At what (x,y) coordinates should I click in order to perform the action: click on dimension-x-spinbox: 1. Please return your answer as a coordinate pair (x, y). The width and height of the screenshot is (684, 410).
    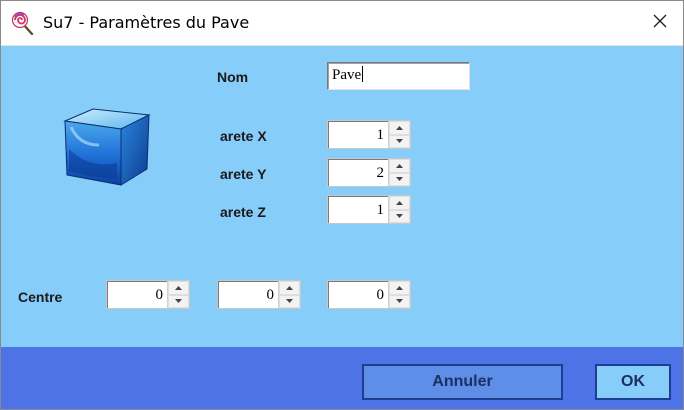
    Looking at the image, I should click on (369, 134).